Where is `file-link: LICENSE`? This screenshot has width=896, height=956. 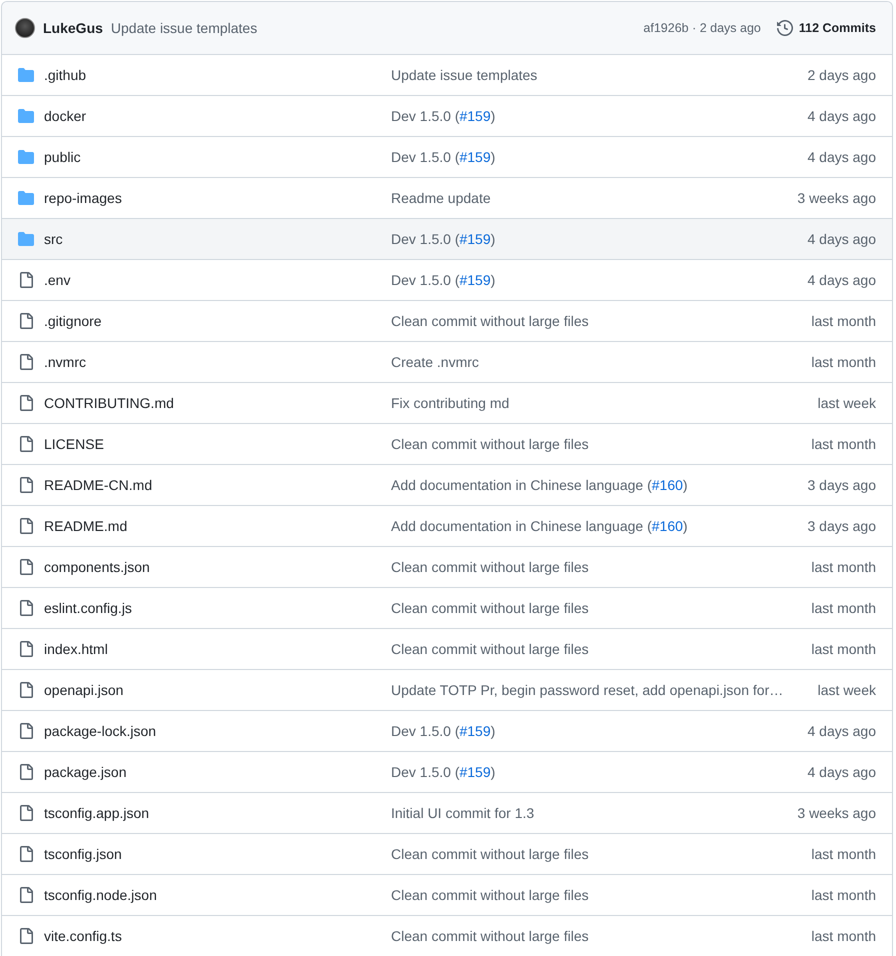
file-link: LICENSE is located at coordinates (74, 444).